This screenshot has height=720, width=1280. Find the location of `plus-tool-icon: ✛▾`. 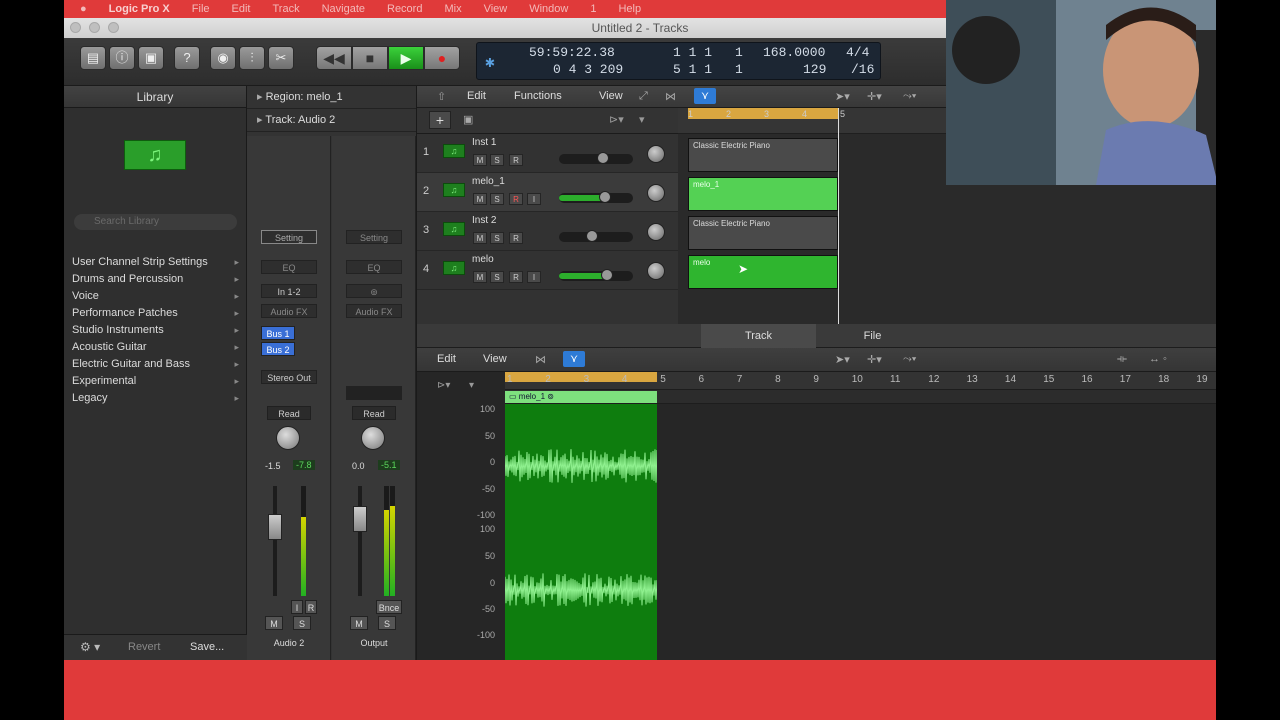

plus-tool-icon: ✛▾ is located at coordinates (874, 96).